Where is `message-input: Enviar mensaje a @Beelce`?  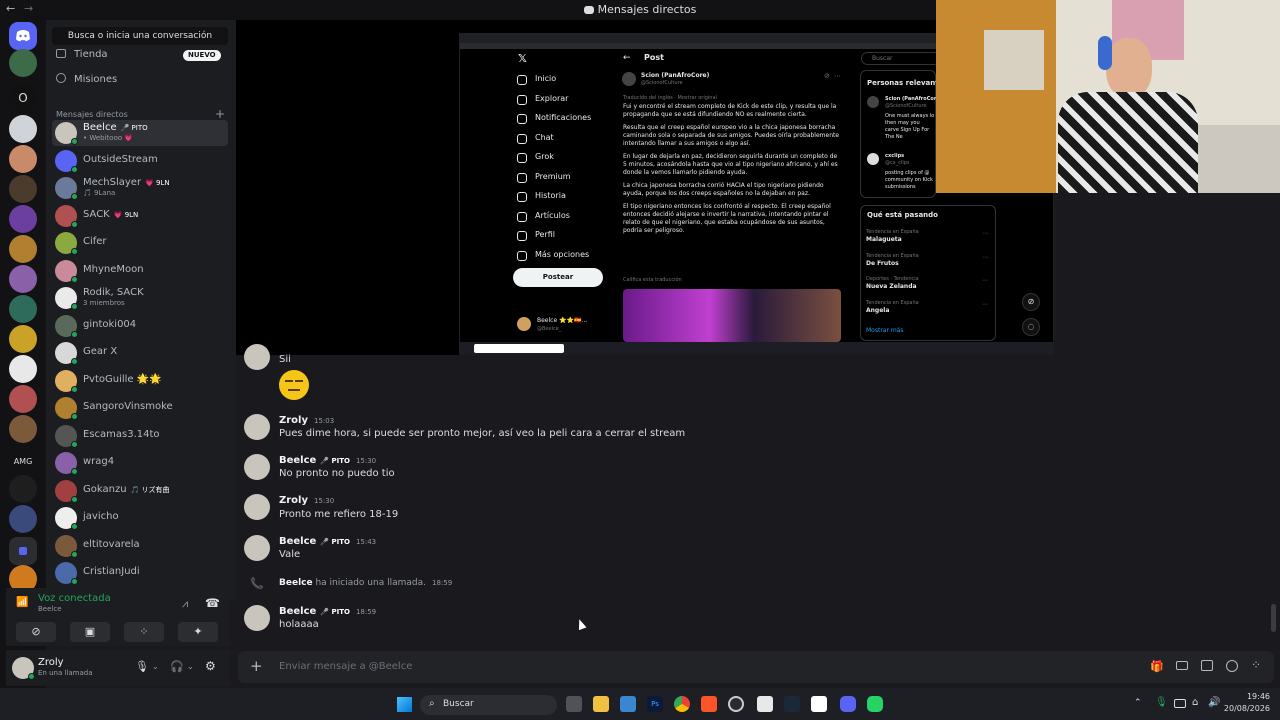 message-input: Enviar mensaje a @Beelce is located at coordinates (345, 666).